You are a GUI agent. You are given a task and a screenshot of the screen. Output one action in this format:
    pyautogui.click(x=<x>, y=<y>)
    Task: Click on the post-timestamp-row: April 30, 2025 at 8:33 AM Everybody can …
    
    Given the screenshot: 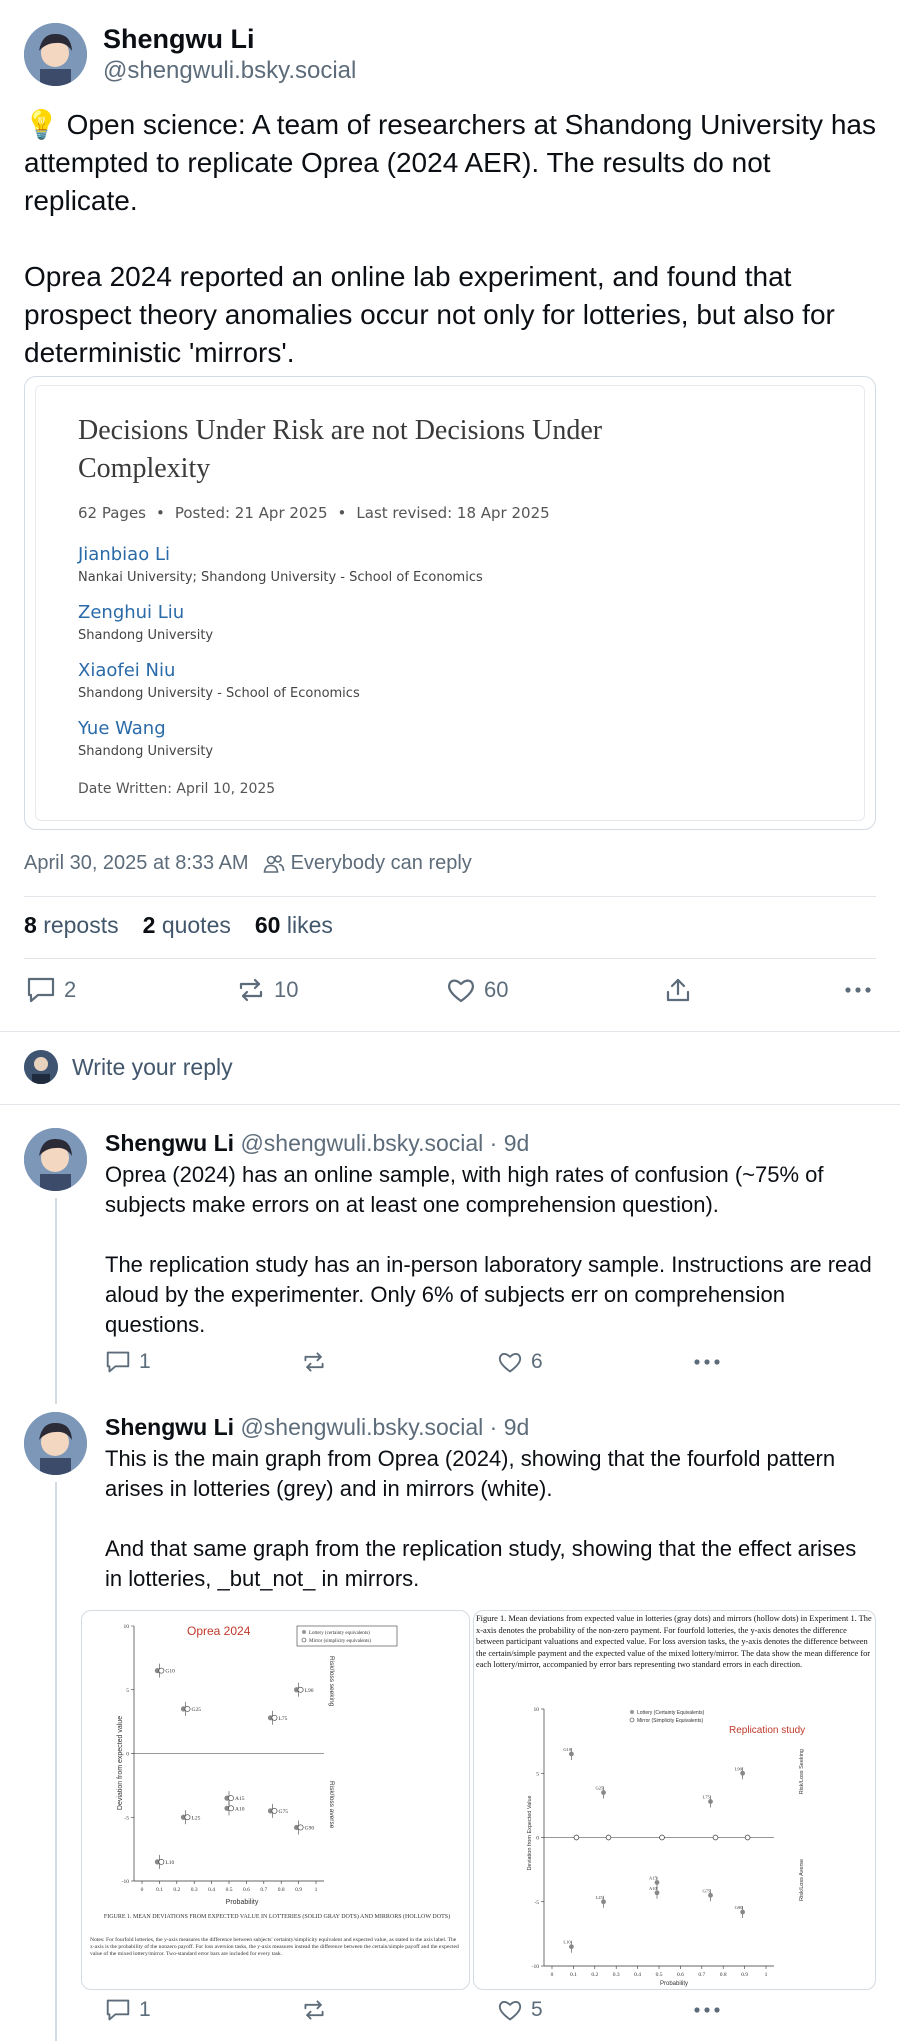 What is the action you would take?
    pyautogui.click(x=248, y=863)
    